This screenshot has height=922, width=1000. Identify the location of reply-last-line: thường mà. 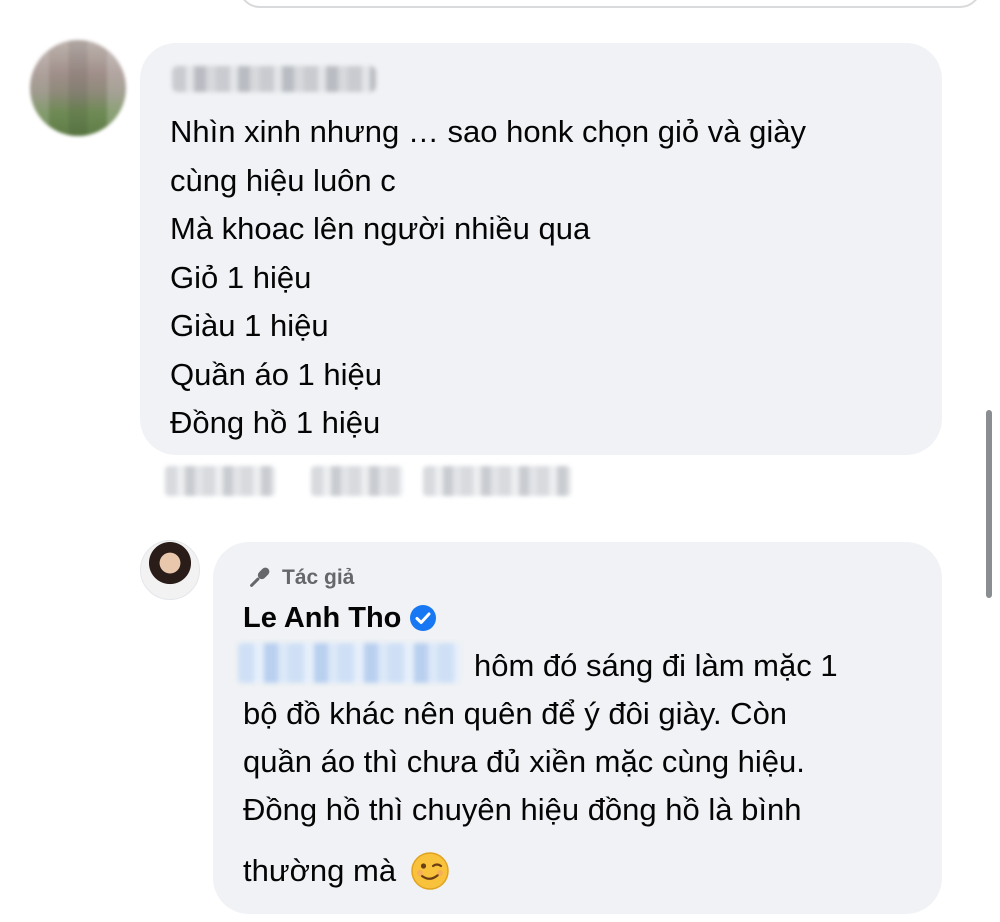
(583, 871).